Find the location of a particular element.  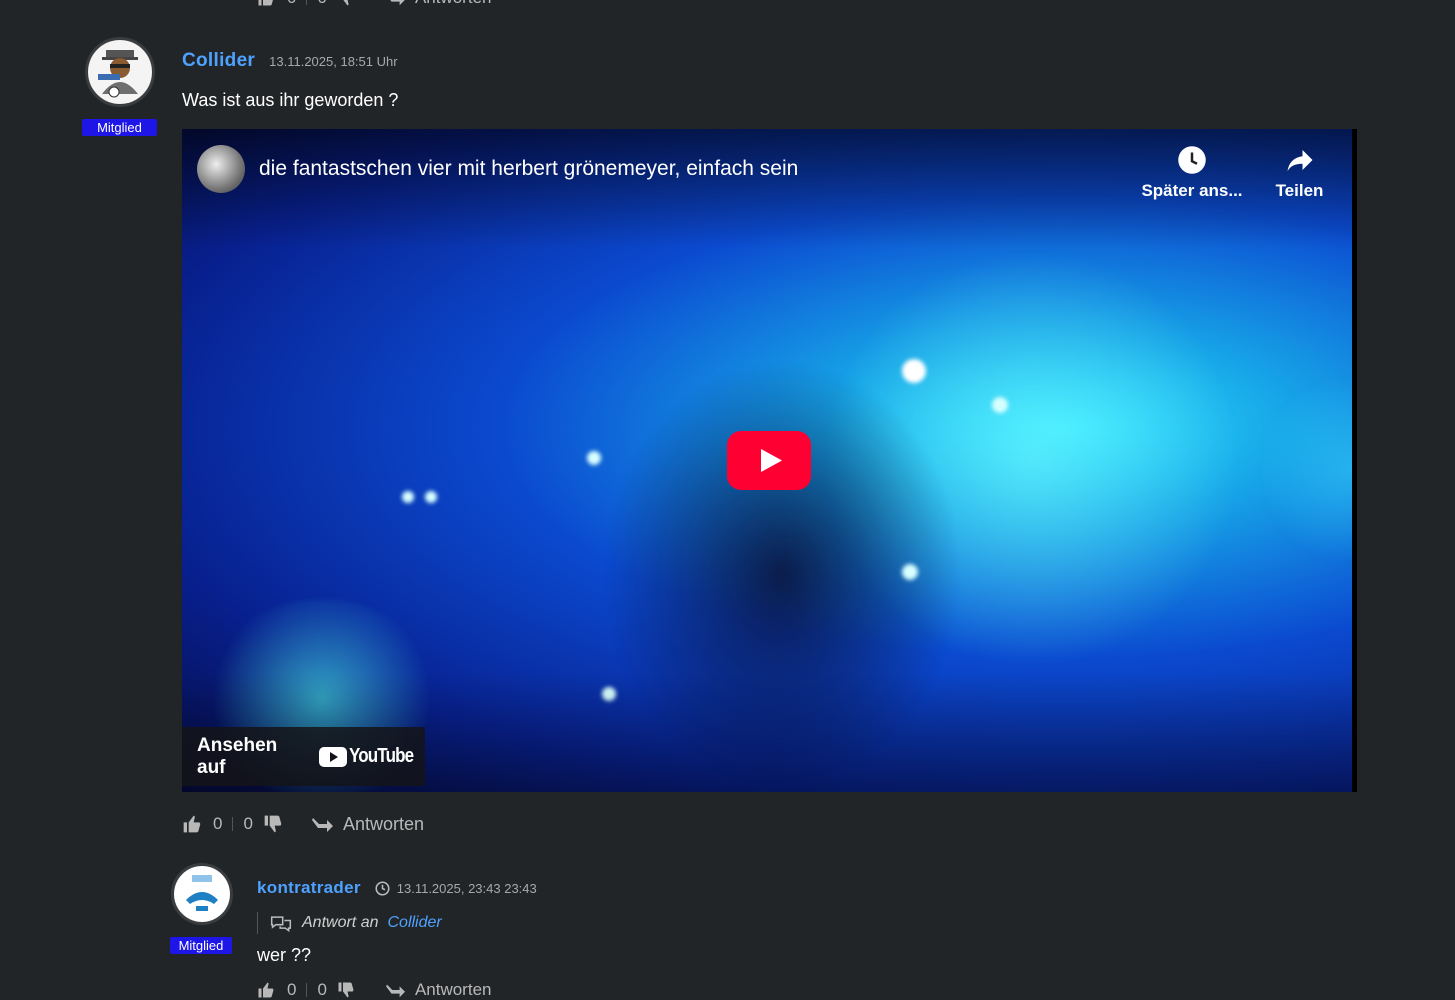

post-timestamp: 13.11.2025, 23:43 23:43 is located at coordinates (466, 888).